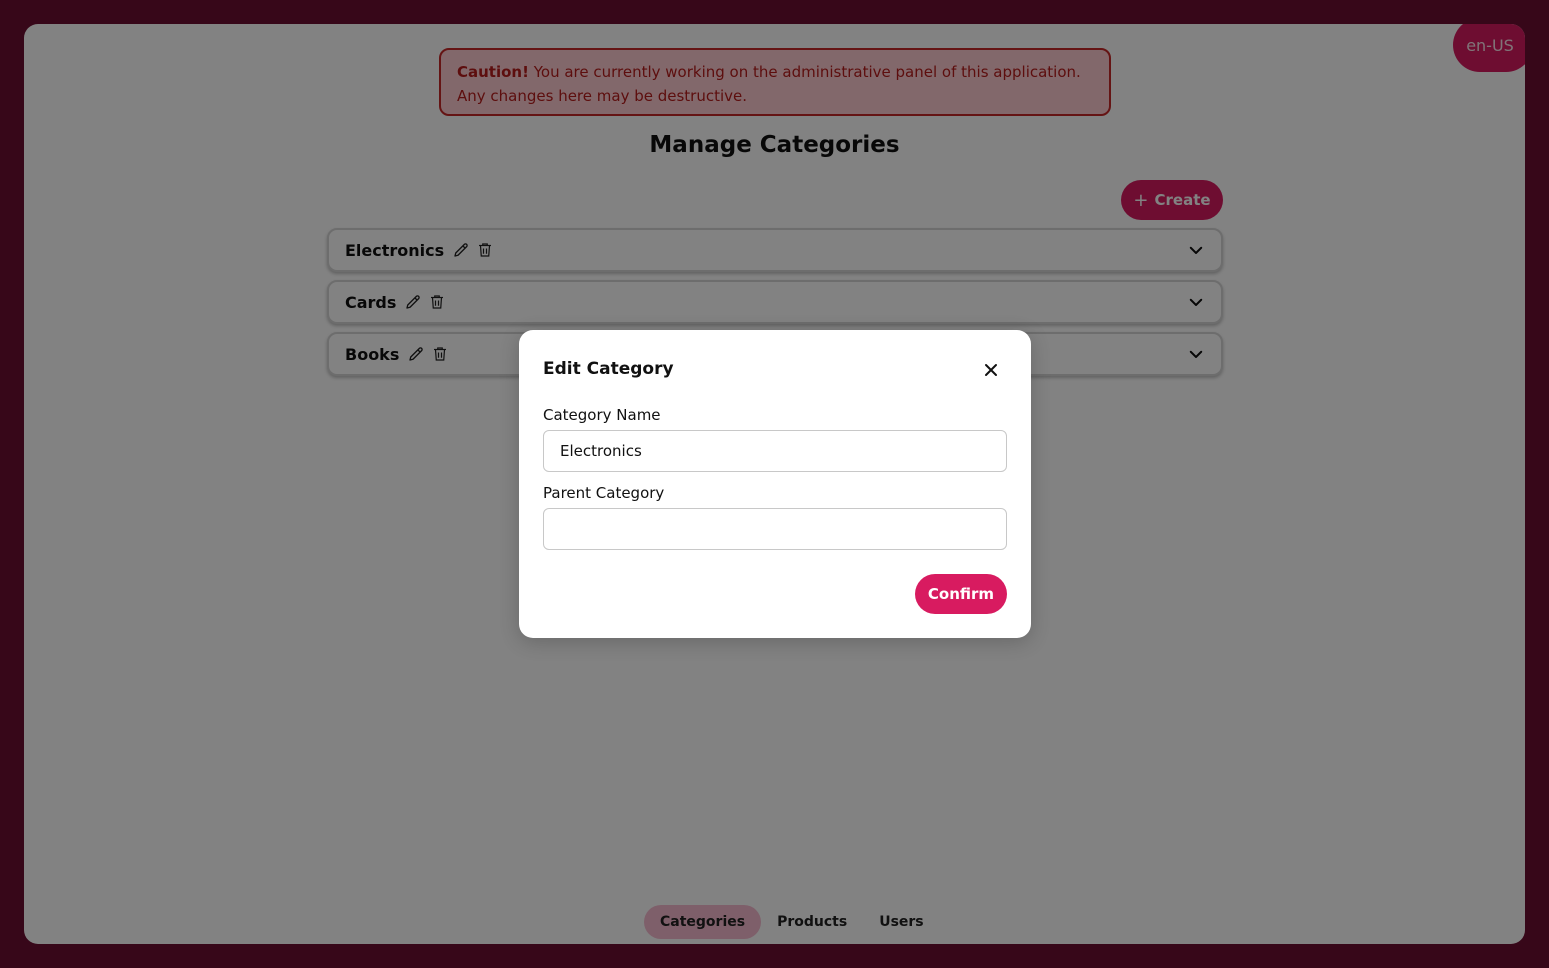 Image resolution: width=1549 pixels, height=968 pixels. I want to click on parent-category-label: Parent Category, so click(604, 493).